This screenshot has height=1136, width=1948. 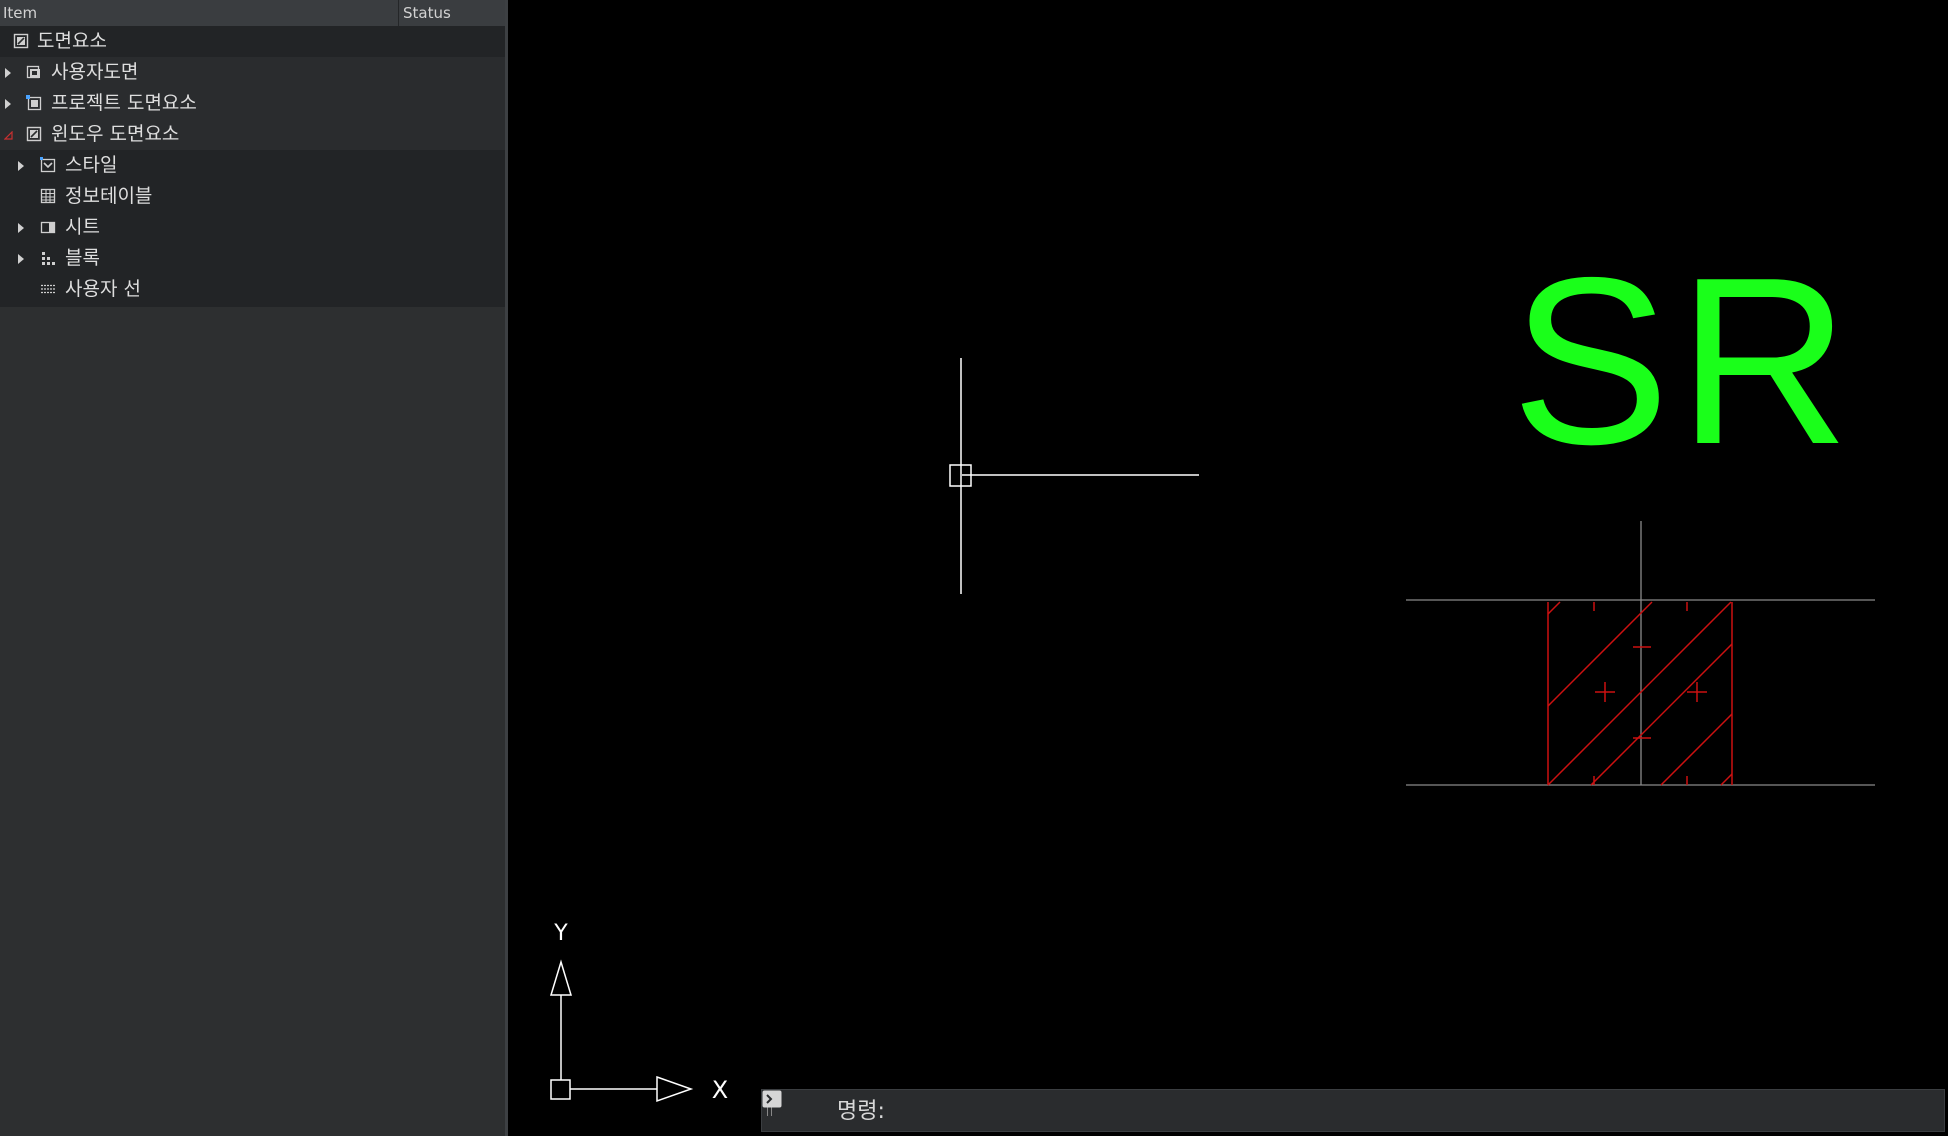 What do you see at coordinates (772, 1099) in the screenshot?
I see `command-prompt-icon` at bounding box center [772, 1099].